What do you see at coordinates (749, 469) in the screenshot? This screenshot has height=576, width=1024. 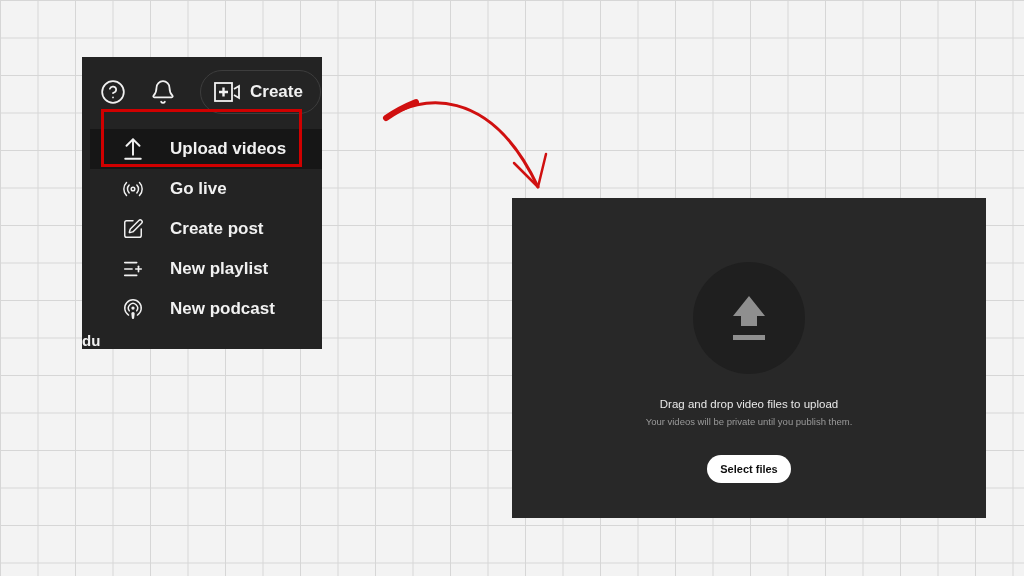 I see `select-files-button: Select files` at bounding box center [749, 469].